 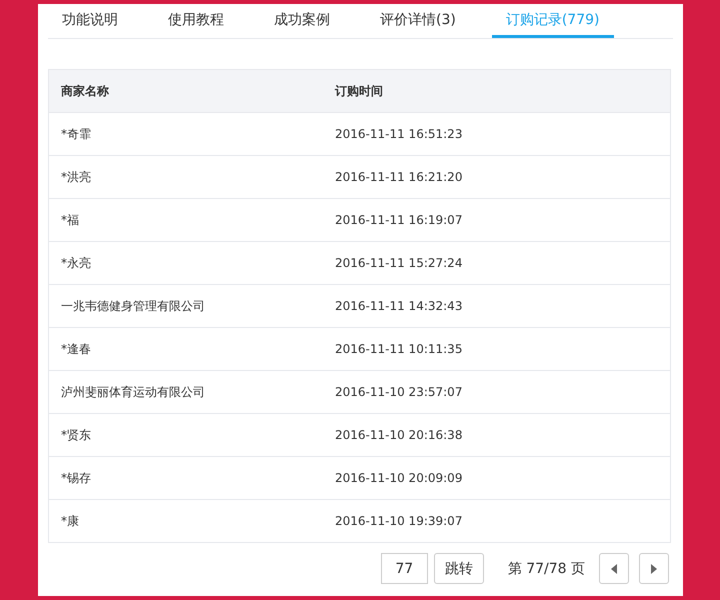 What do you see at coordinates (76, 177) in the screenshot?
I see `table-cell-text: *洪亮` at bounding box center [76, 177].